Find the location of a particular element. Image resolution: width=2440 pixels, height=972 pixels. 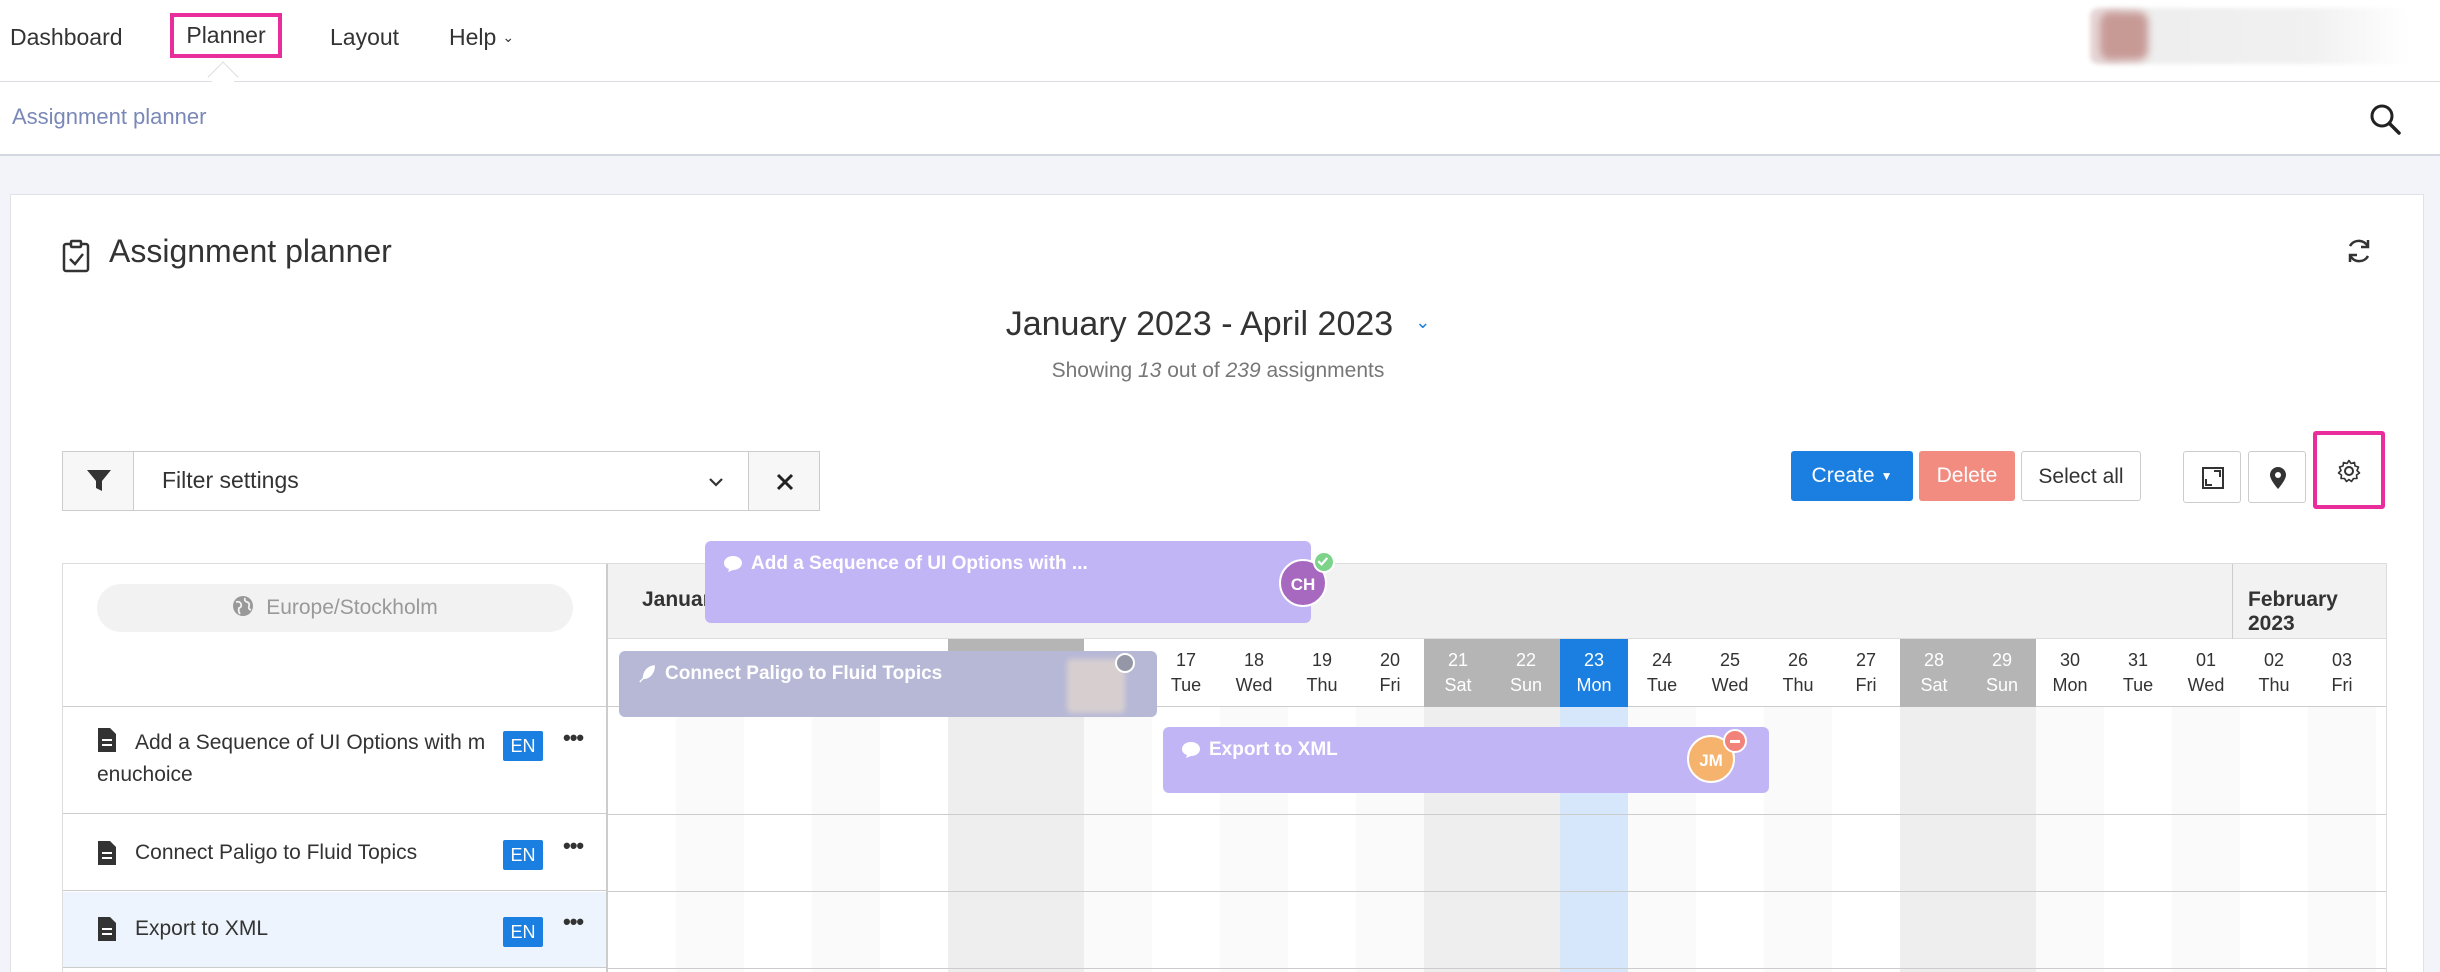

day-header-cell: 29 Sun is located at coordinates (2002, 673).